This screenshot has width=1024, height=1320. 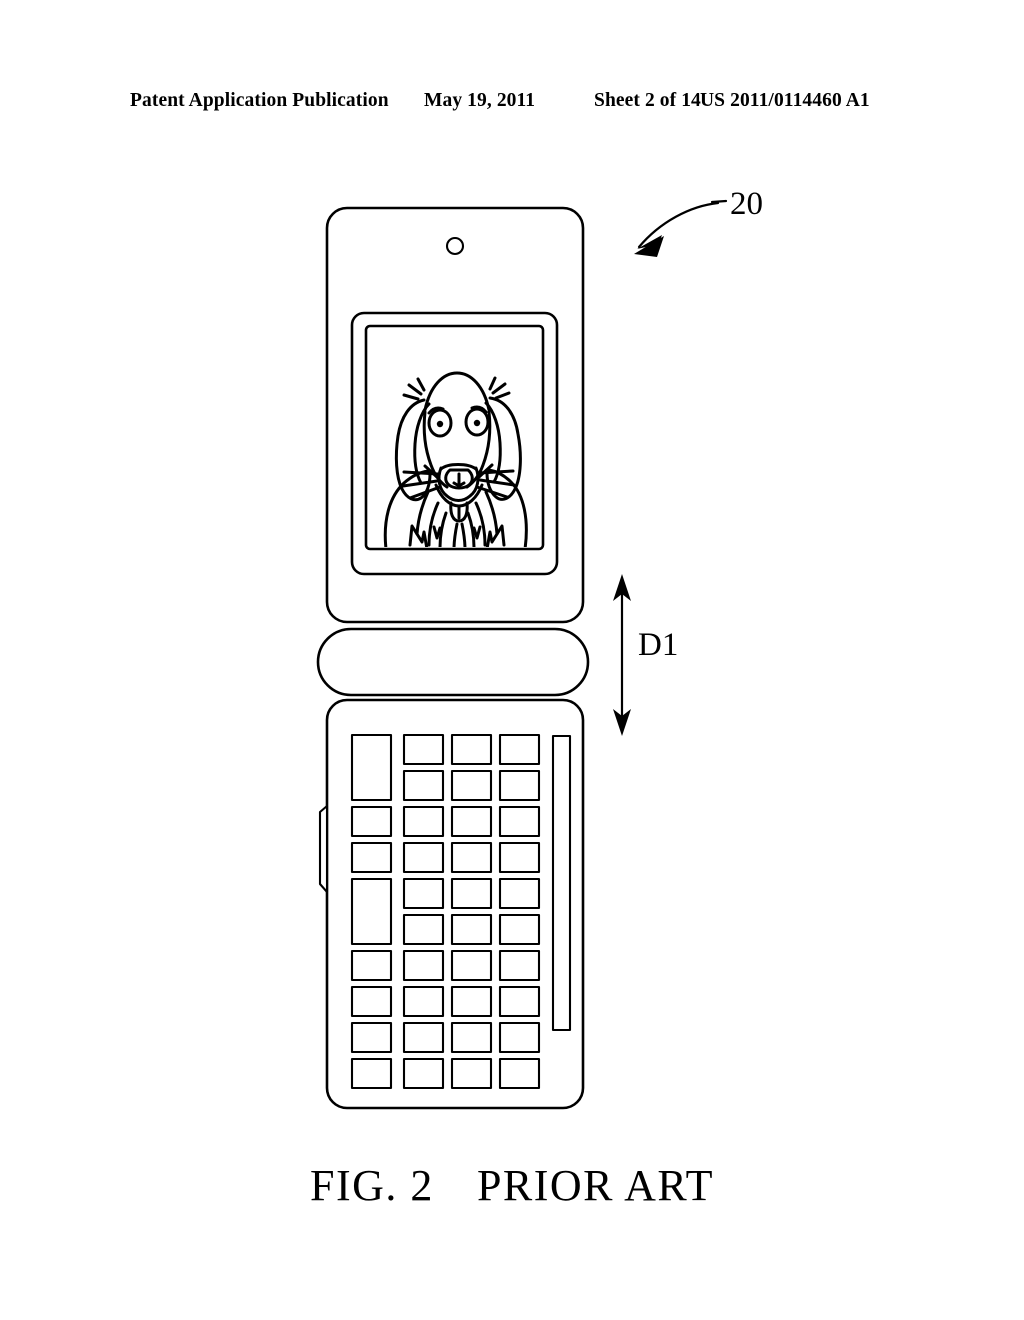 I want to click on key-c1-r8, so click(x=371, y=1001).